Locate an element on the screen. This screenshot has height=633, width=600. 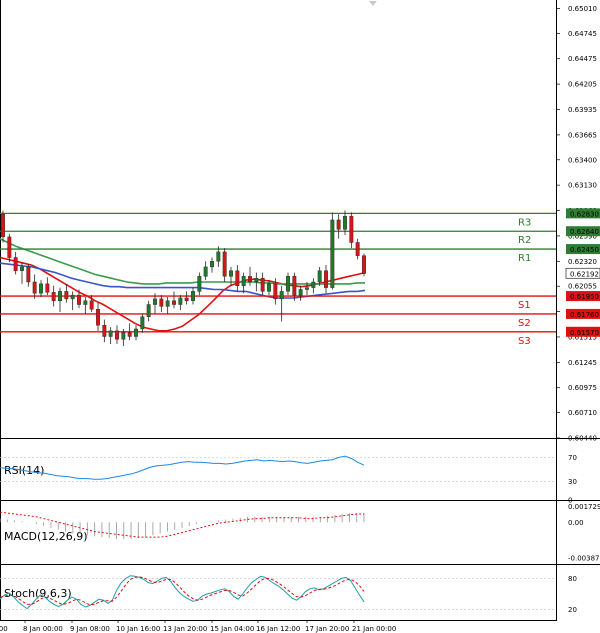
price-tick-label: 0.63400 is located at coordinates (582, 160).